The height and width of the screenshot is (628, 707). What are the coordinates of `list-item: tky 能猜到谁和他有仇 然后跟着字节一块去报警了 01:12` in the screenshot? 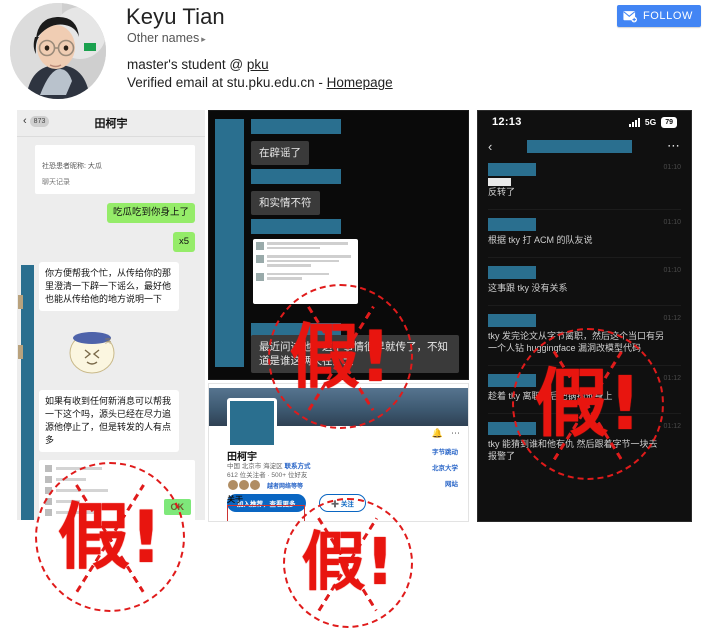 It's located at (584, 442).